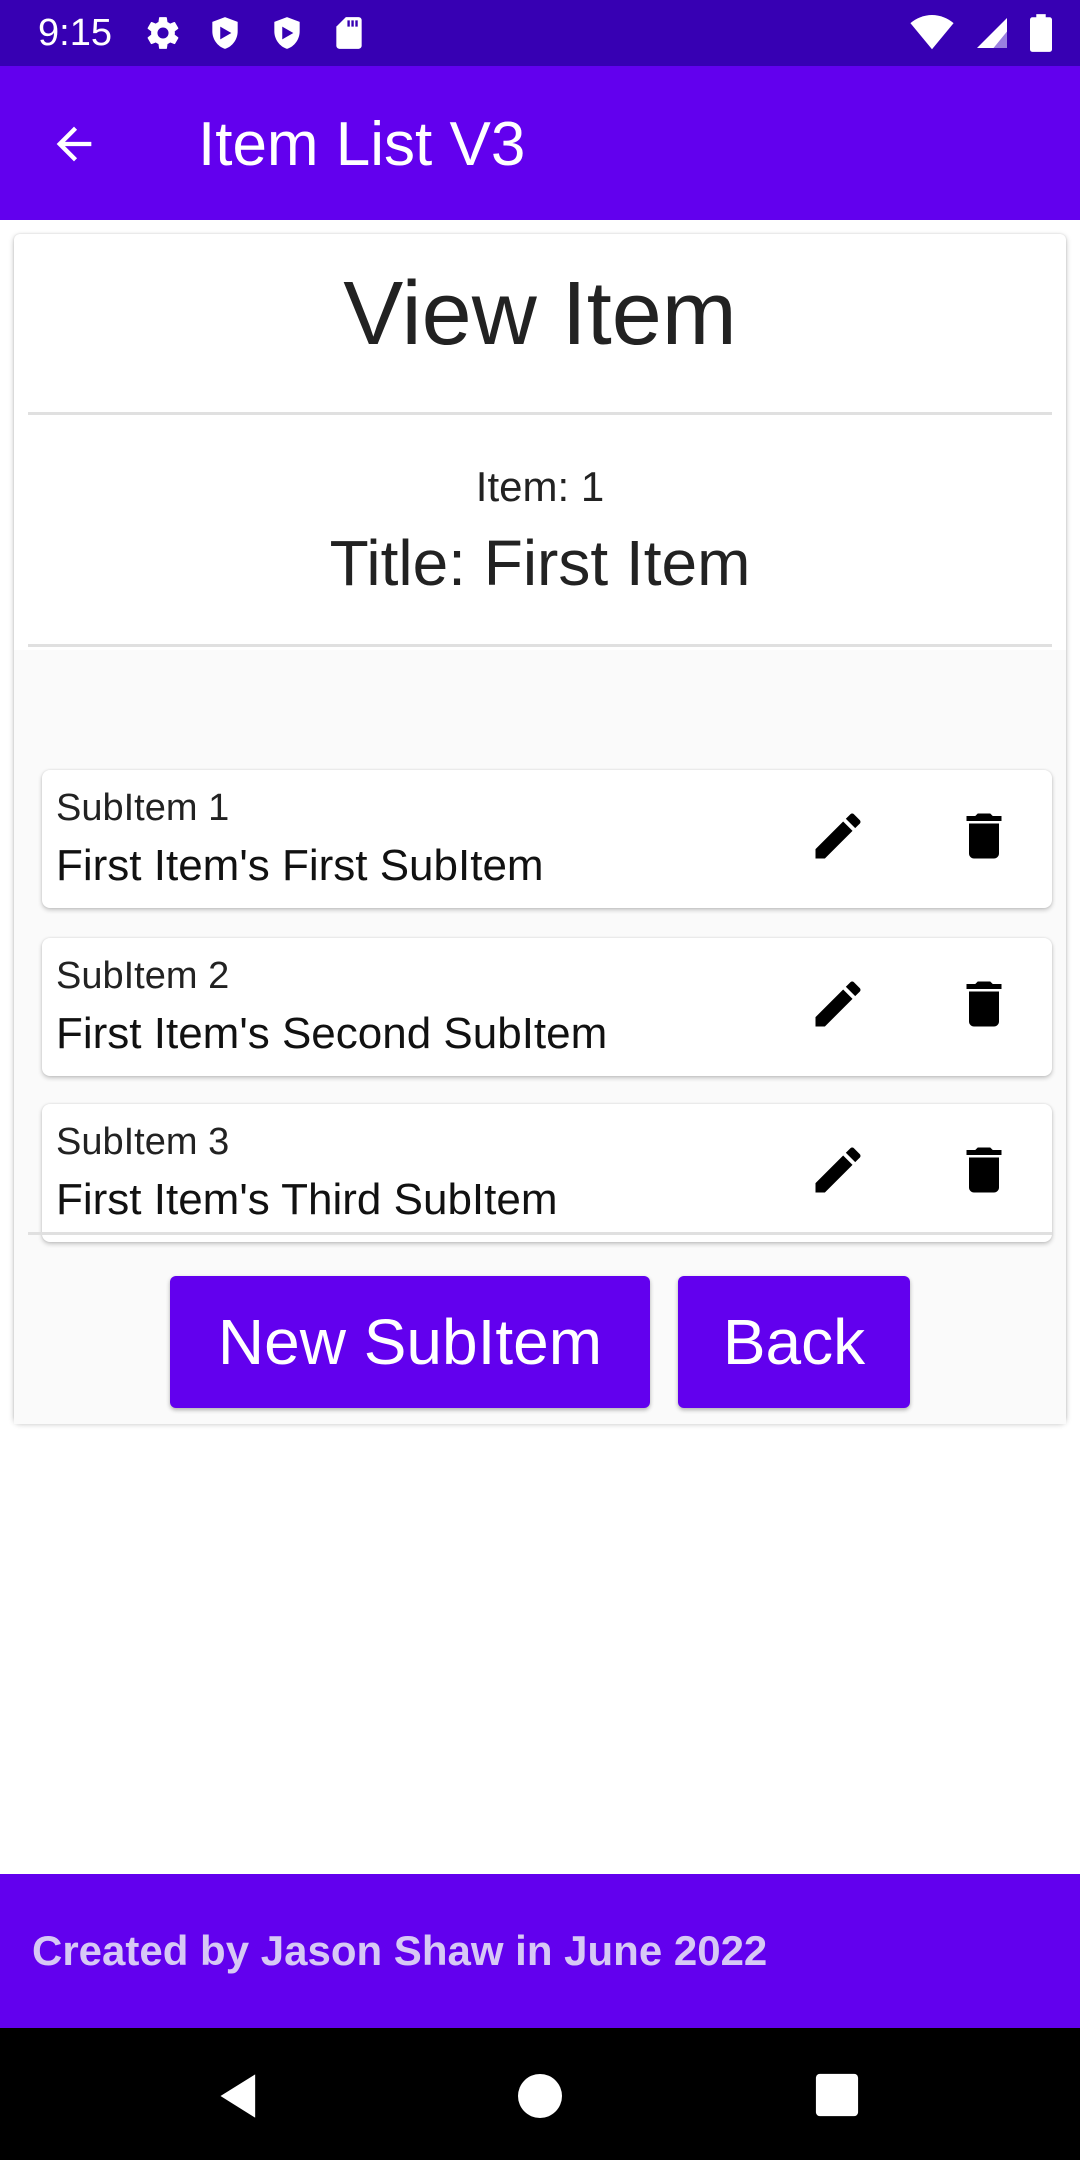 The width and height of the screenshot is (1080, 2160). I want to click on subitem-label: SubItem 3, so click(143, 1142).